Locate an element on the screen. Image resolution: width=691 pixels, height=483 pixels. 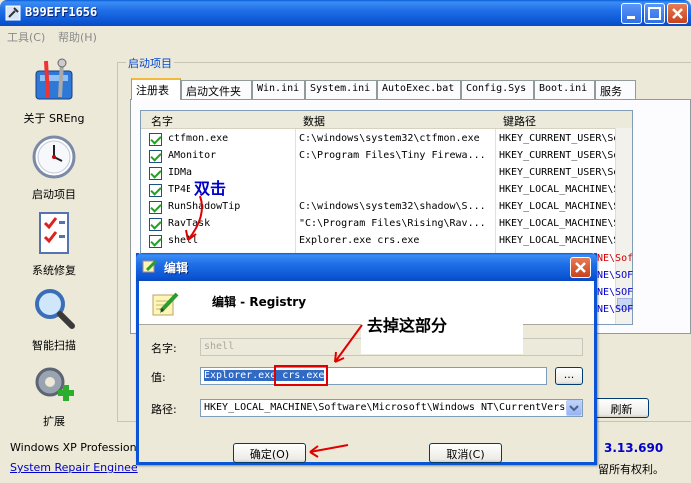
annotation-arrows is located at coordinates (274, 326).